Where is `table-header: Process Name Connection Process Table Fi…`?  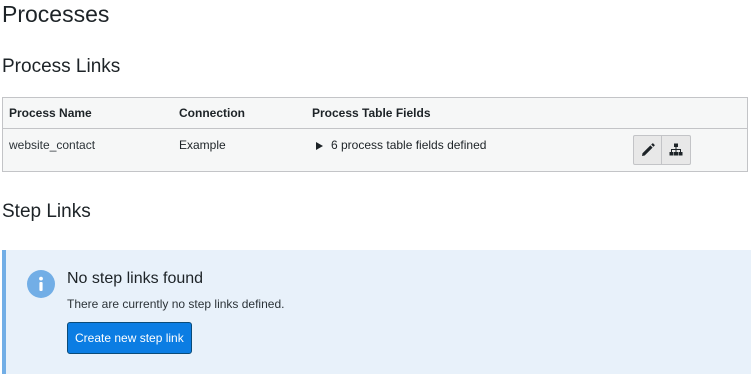 table-header: Process Name Connection Process Table Fi… is located at coordinates (375, 113).